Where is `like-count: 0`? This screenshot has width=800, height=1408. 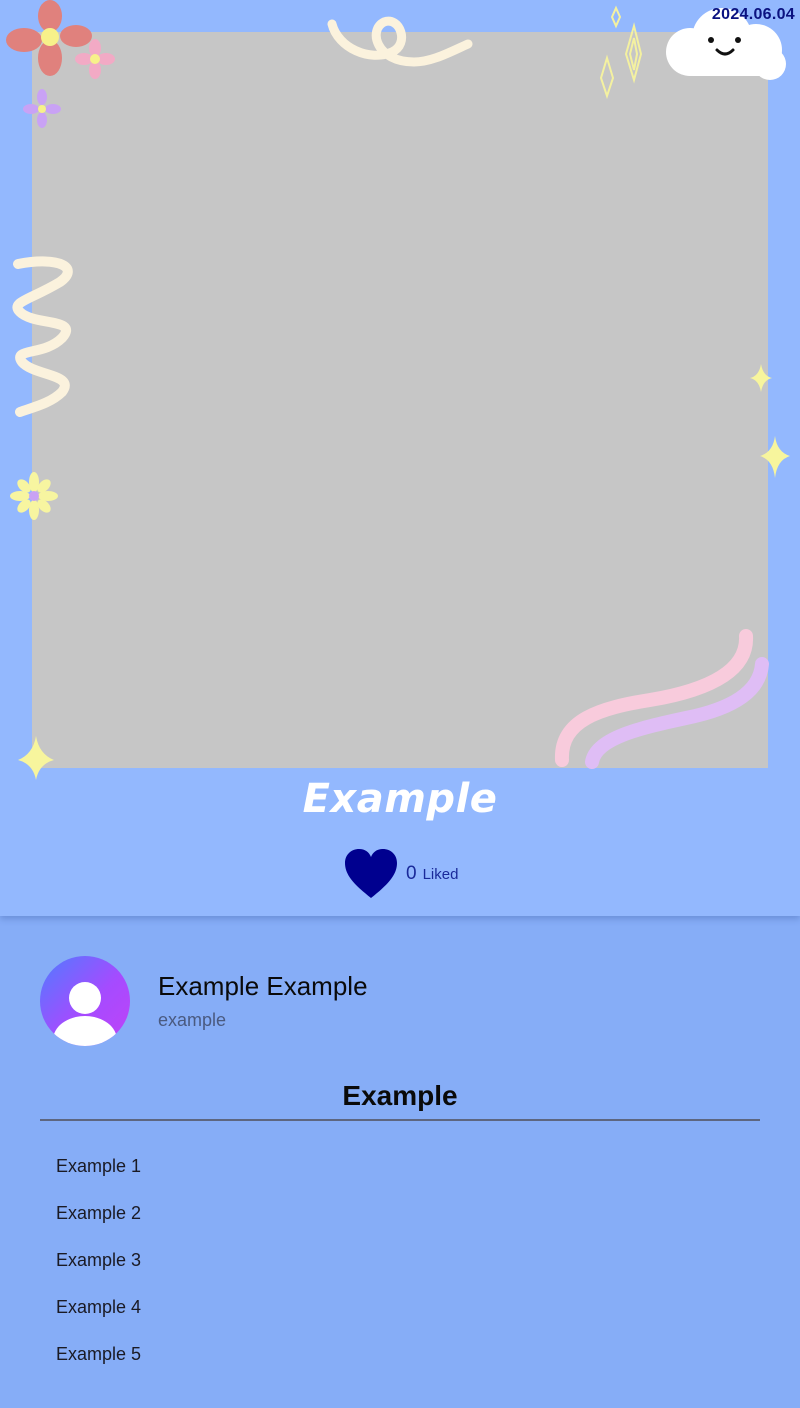
like-count: 0 is located at coordinates (411, 873).